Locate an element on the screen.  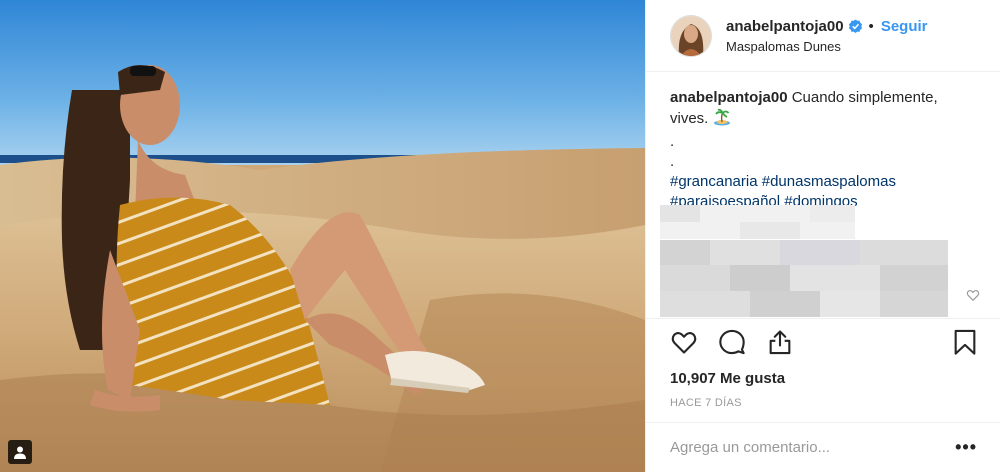
more-options-button: ••• is located at coordinates (966, 447).